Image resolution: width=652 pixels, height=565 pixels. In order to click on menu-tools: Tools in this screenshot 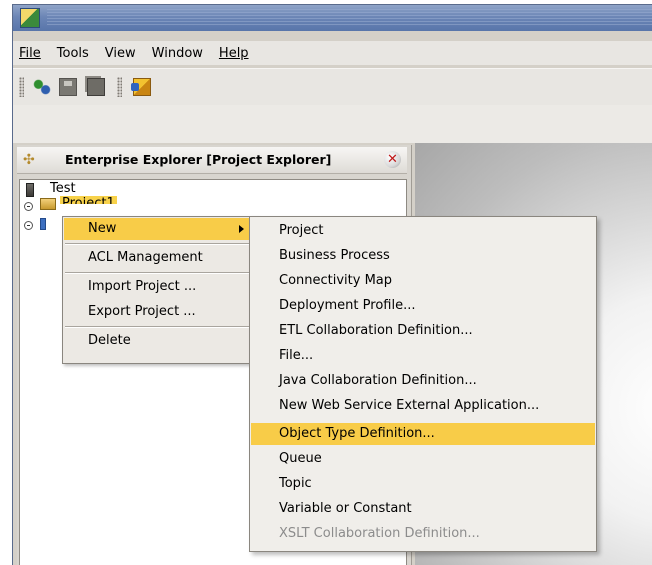, I will do `click(73, 53)`.